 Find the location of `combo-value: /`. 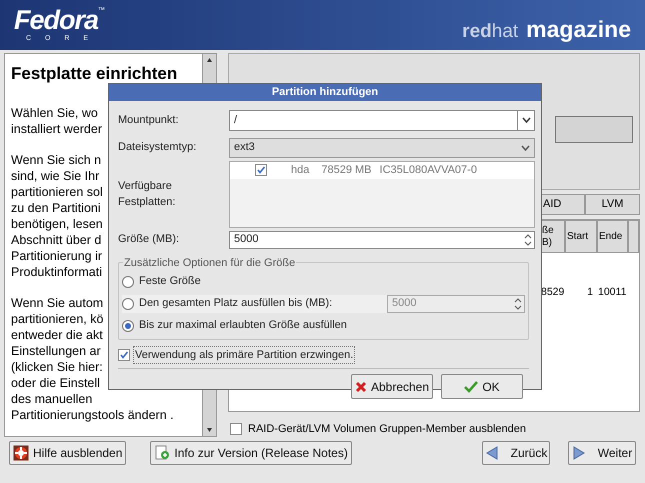

combo-value: / is located at coordinates (236, 120).